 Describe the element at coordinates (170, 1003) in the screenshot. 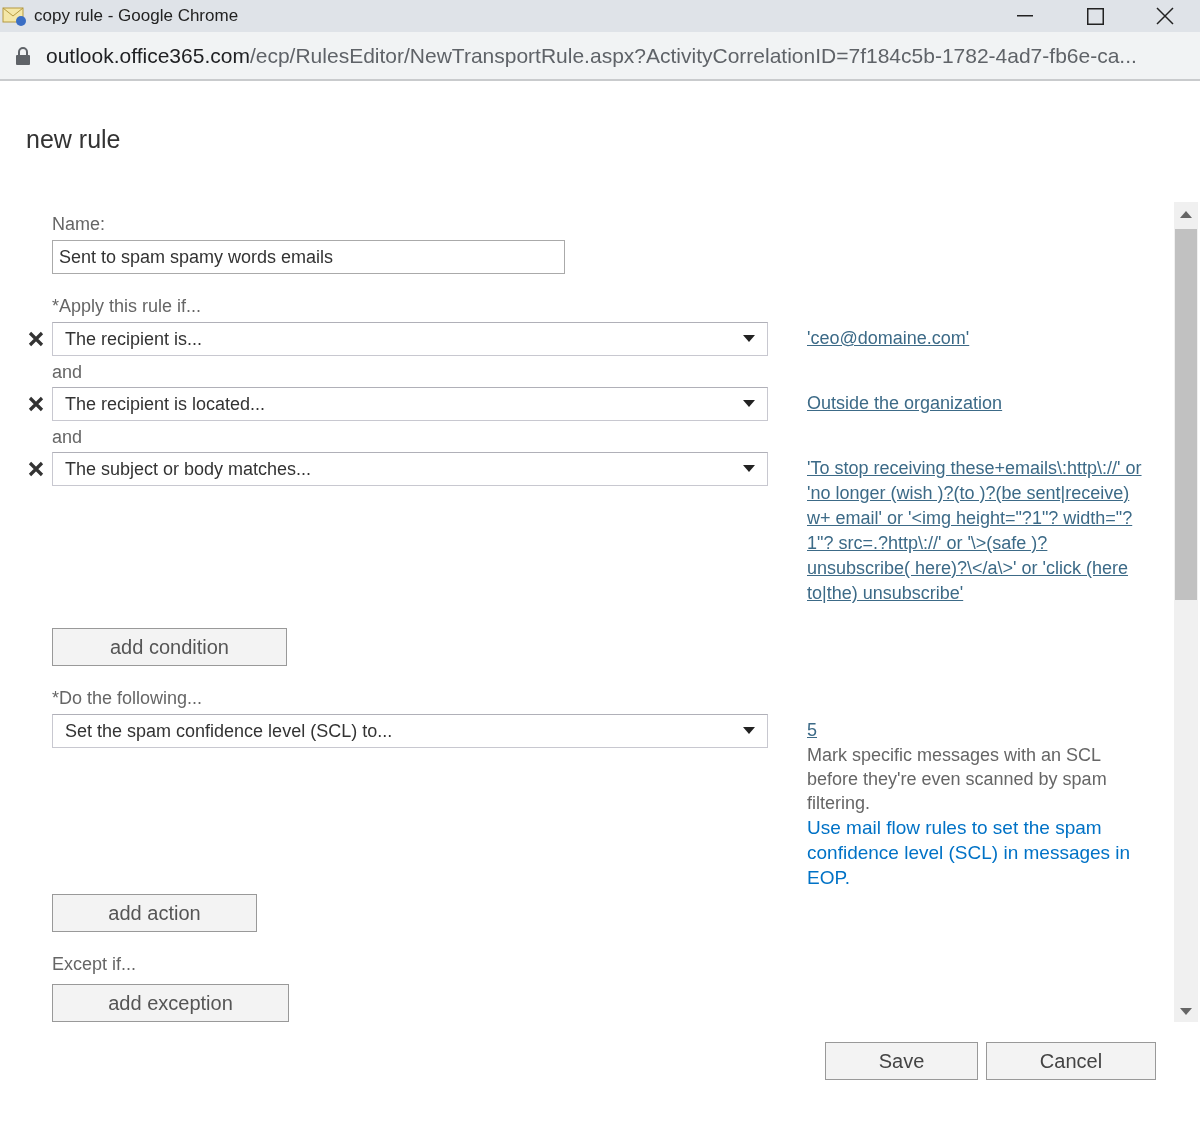

I see `add-exception-button: add exception` at that location.